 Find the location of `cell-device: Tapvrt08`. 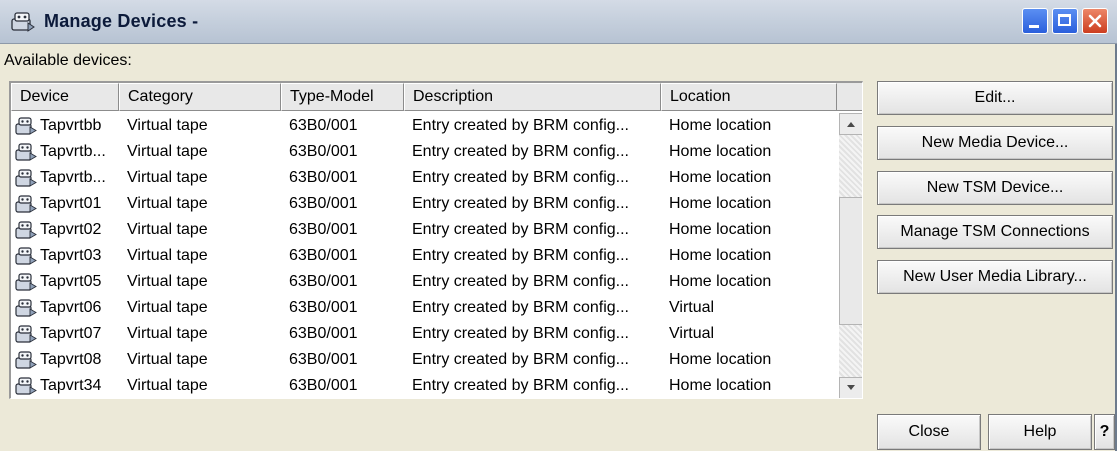

cell-device: Tapvrt08 is located at coordinates (65, 360).